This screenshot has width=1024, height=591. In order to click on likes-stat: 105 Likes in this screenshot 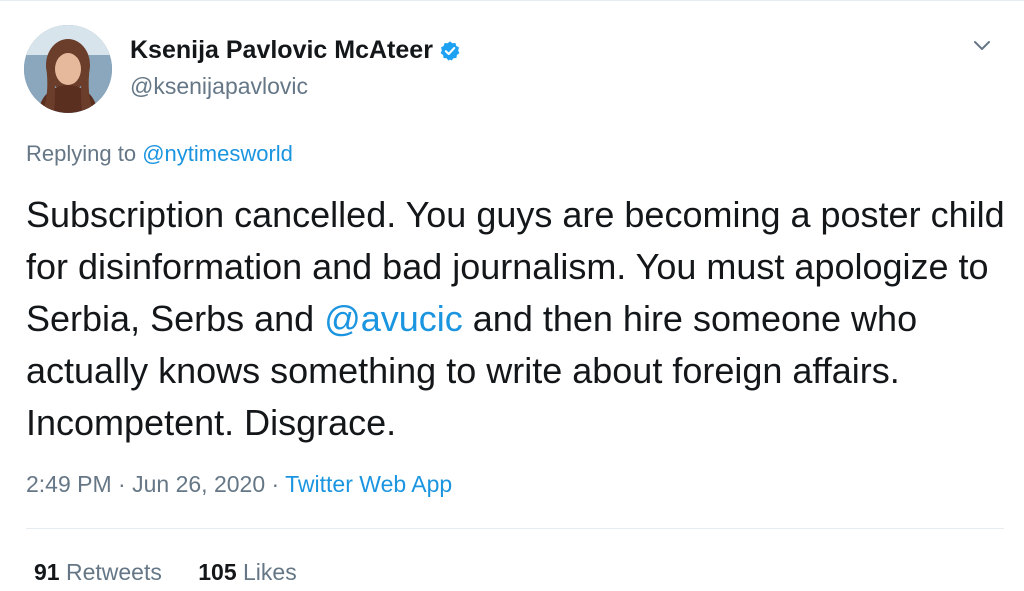, I will do `click(247, 572)`.